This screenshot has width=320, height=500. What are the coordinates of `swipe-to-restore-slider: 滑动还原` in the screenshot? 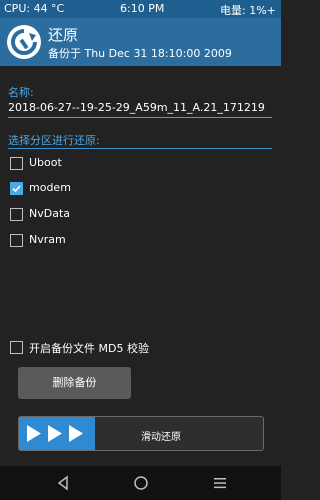 It's located at (141, 433).